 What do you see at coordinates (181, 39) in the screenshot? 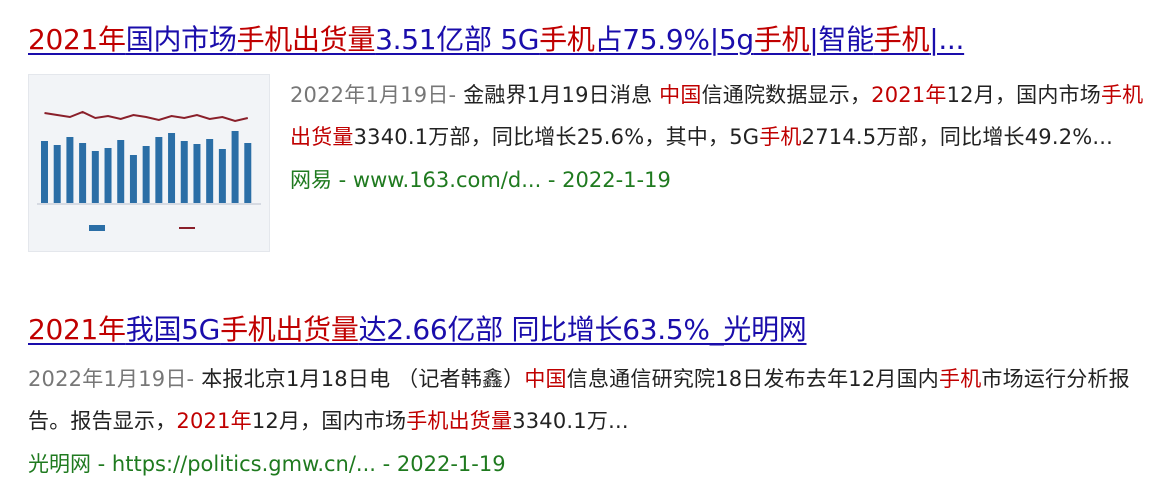
I see `text-fragment: 国内市场` at bounding box center [181, 39].